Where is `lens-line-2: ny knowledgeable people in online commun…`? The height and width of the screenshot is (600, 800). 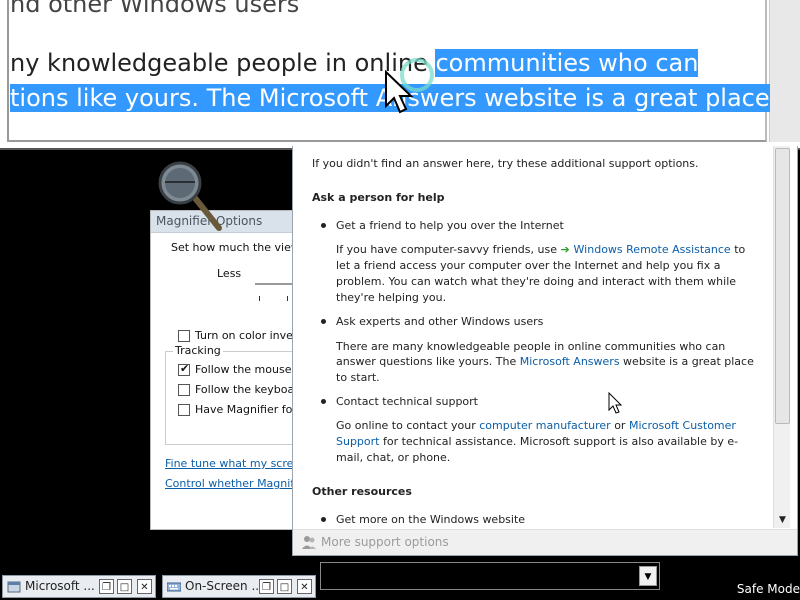
lens-line-2: ny knowledgeable people in online commun… is located at coordinates (354, 63).